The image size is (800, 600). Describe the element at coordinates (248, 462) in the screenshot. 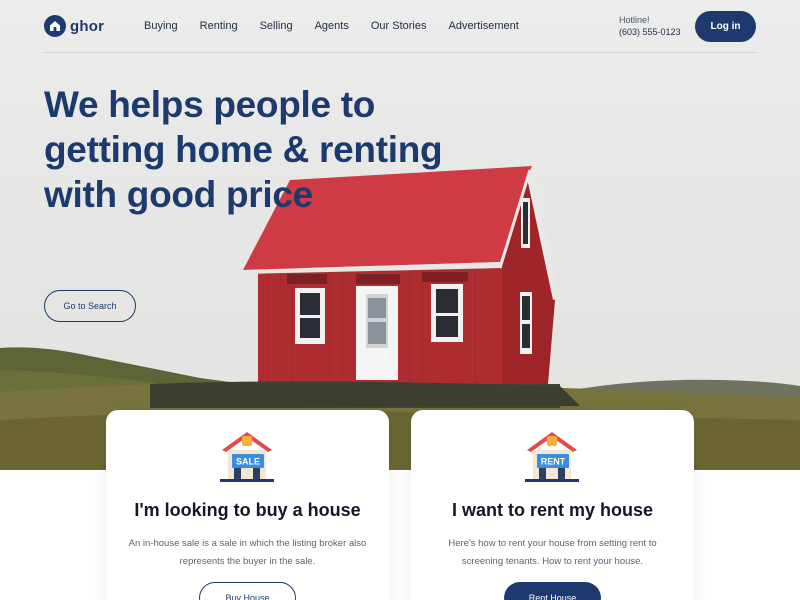

I see `sale-badge: SALE` at that location.